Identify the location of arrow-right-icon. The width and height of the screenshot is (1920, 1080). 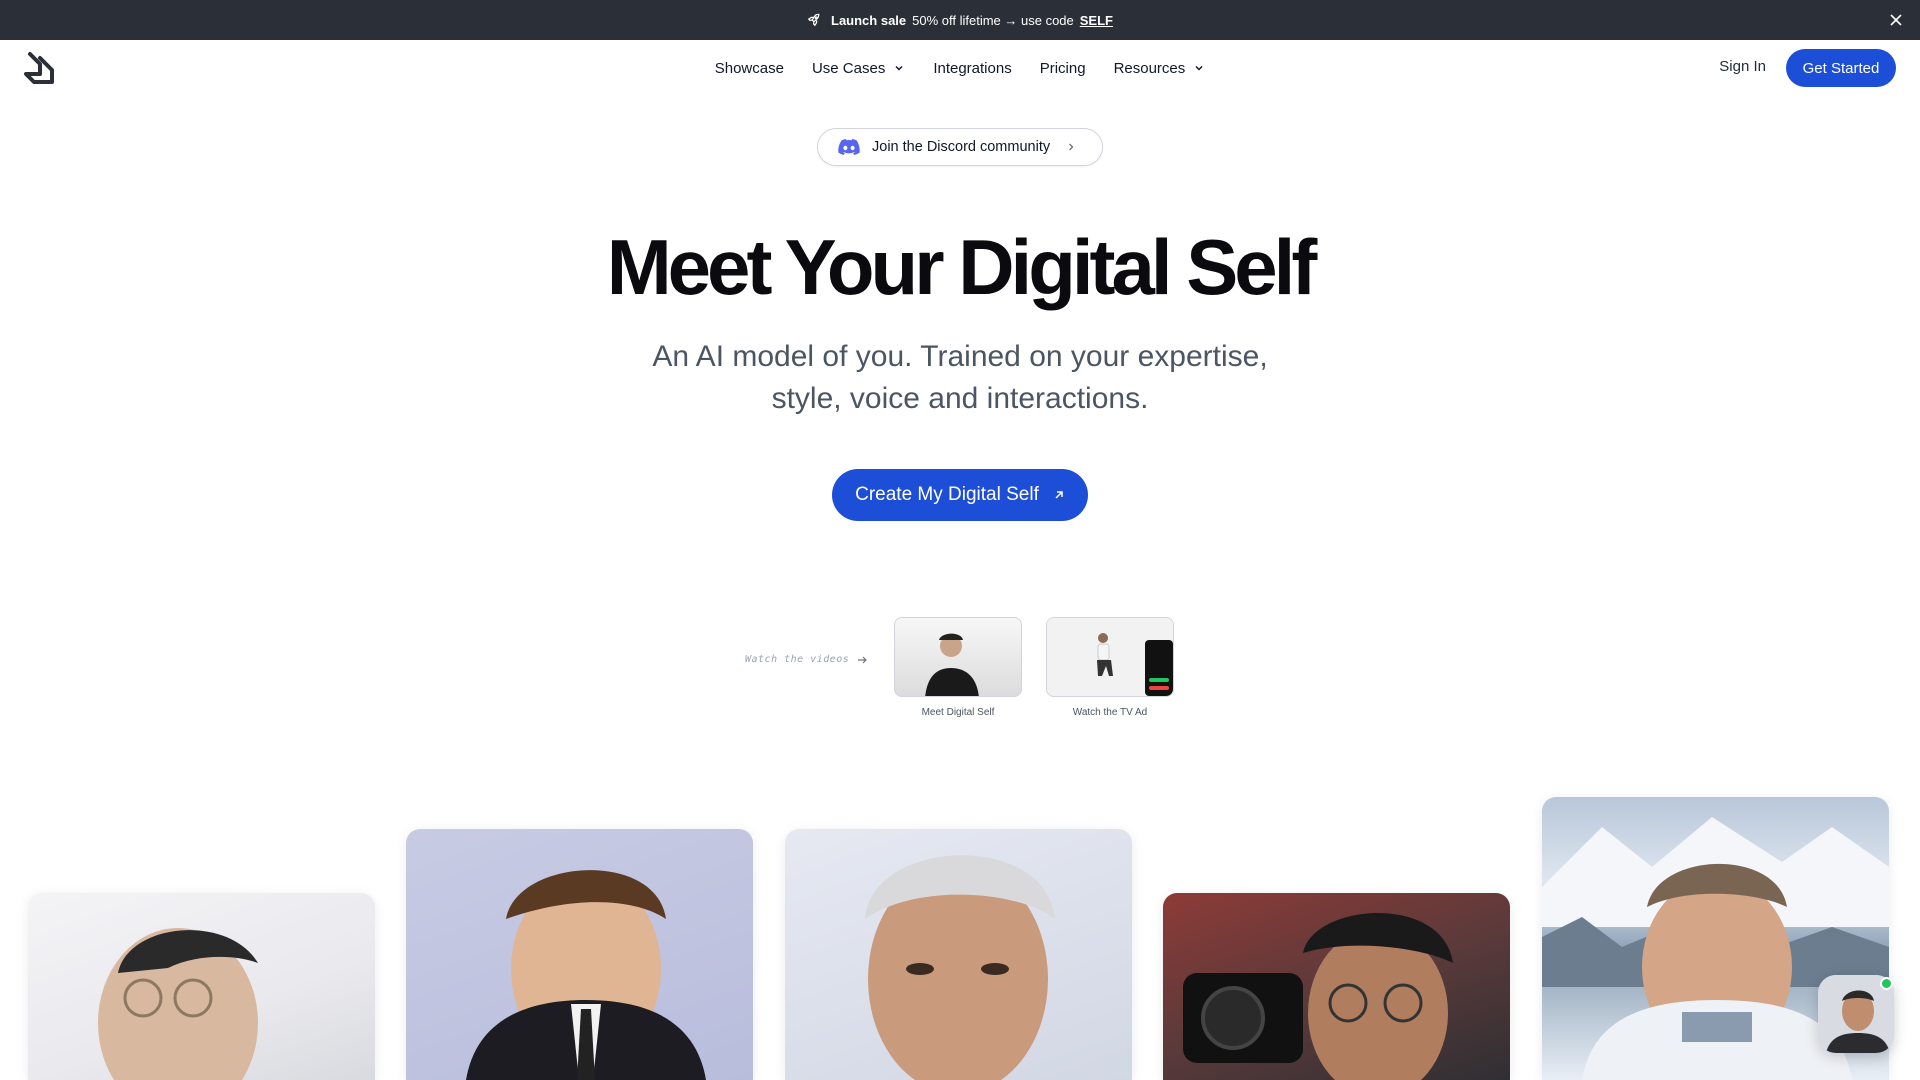
(863, 659).